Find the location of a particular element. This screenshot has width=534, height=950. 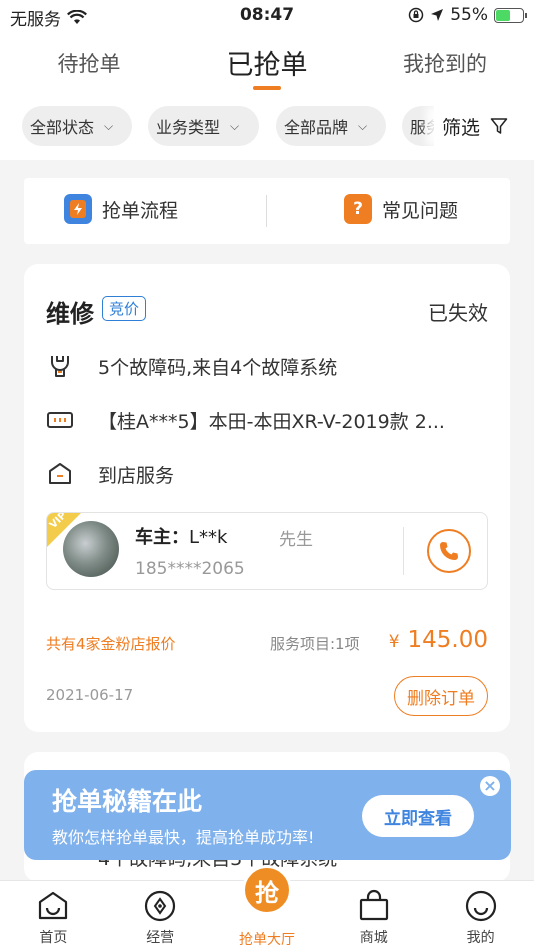

filter-status: 全部状态 ⌵ is located at coordinates (77, 126).